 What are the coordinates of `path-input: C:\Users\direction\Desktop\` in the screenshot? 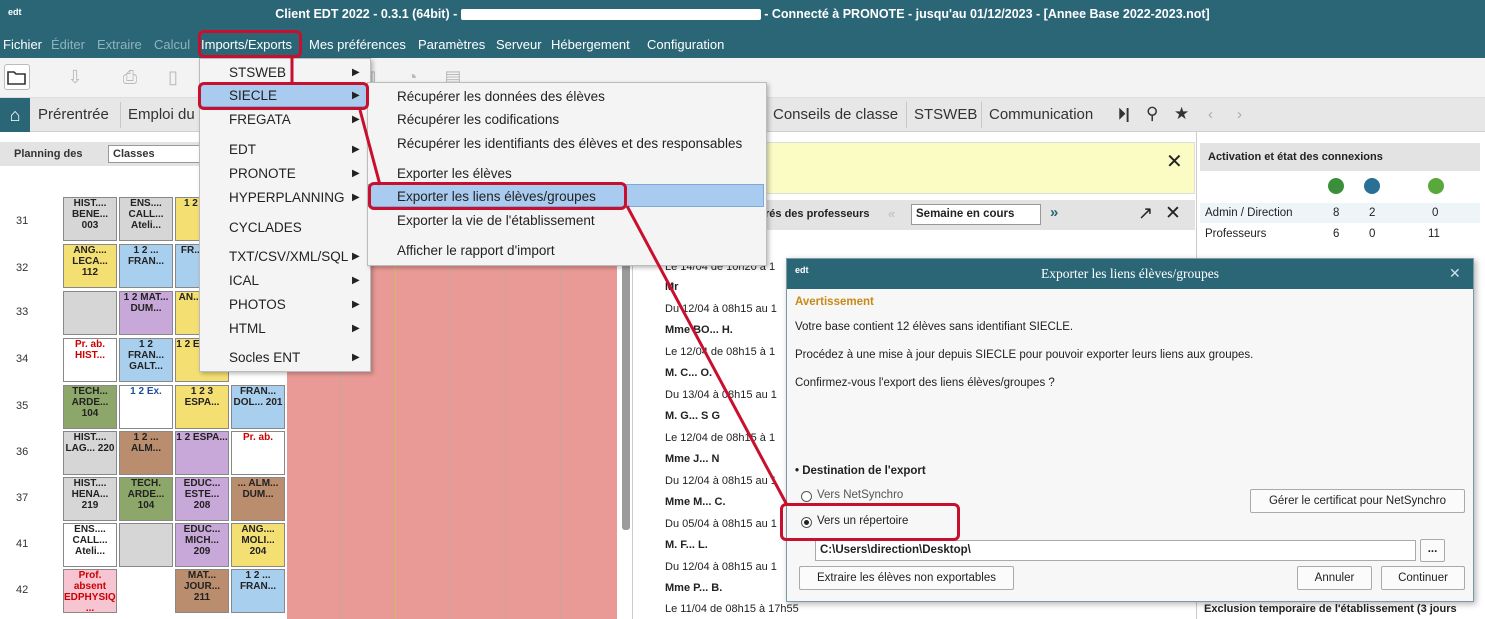 It's located at (1115, 550).